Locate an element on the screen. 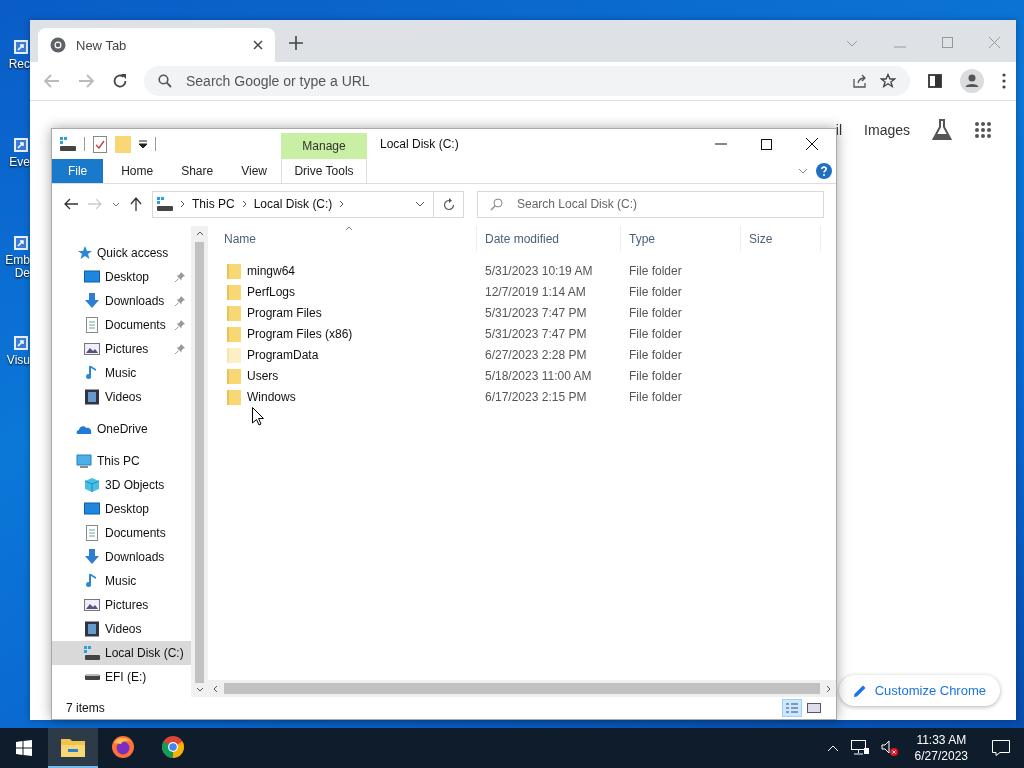  back-arrow-icon is located at coordinates (71, 204).